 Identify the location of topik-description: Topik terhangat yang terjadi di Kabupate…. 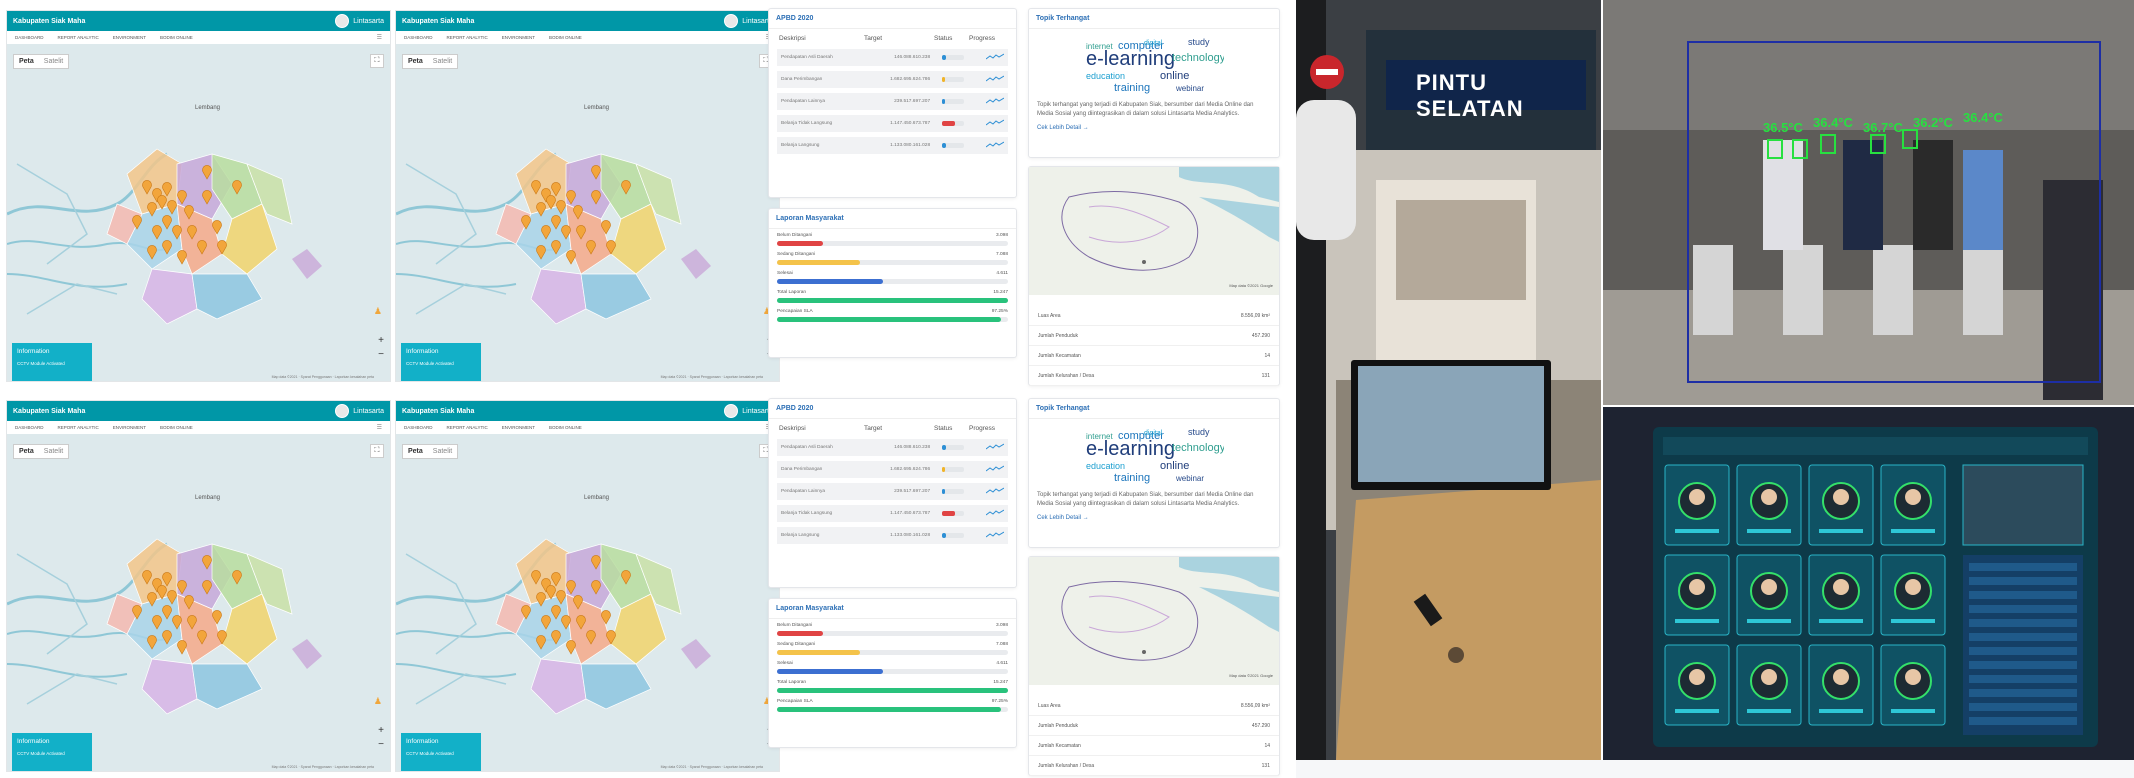
(1145, 109).